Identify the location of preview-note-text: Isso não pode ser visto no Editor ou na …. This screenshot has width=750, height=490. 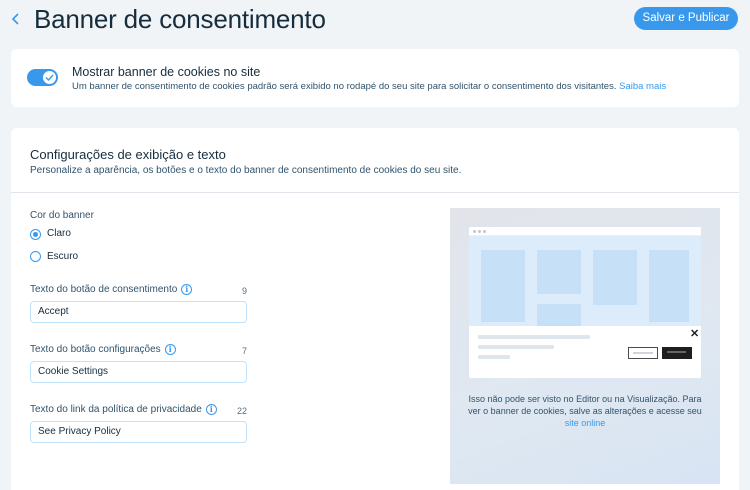
(585, 405).